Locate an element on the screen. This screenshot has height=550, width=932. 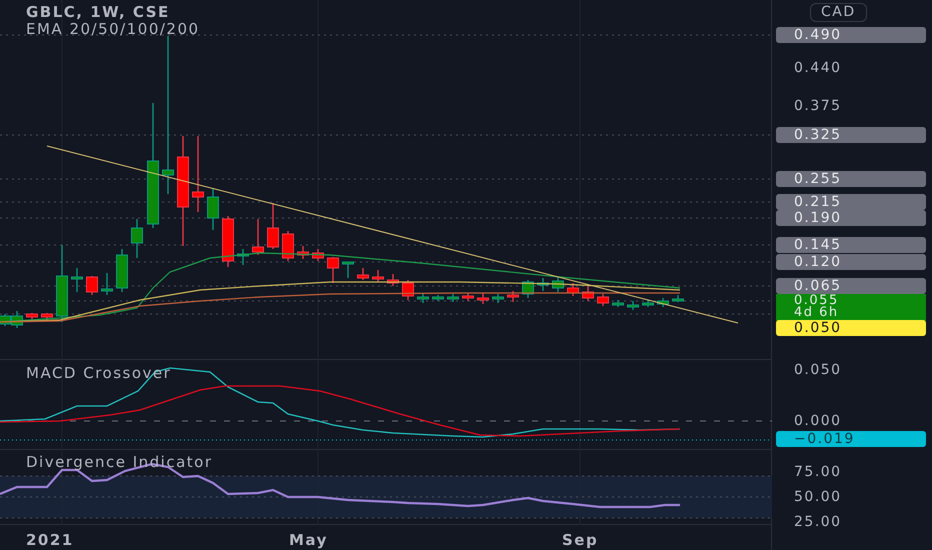
currency-button: CAD is located at coordinates (838, 12).